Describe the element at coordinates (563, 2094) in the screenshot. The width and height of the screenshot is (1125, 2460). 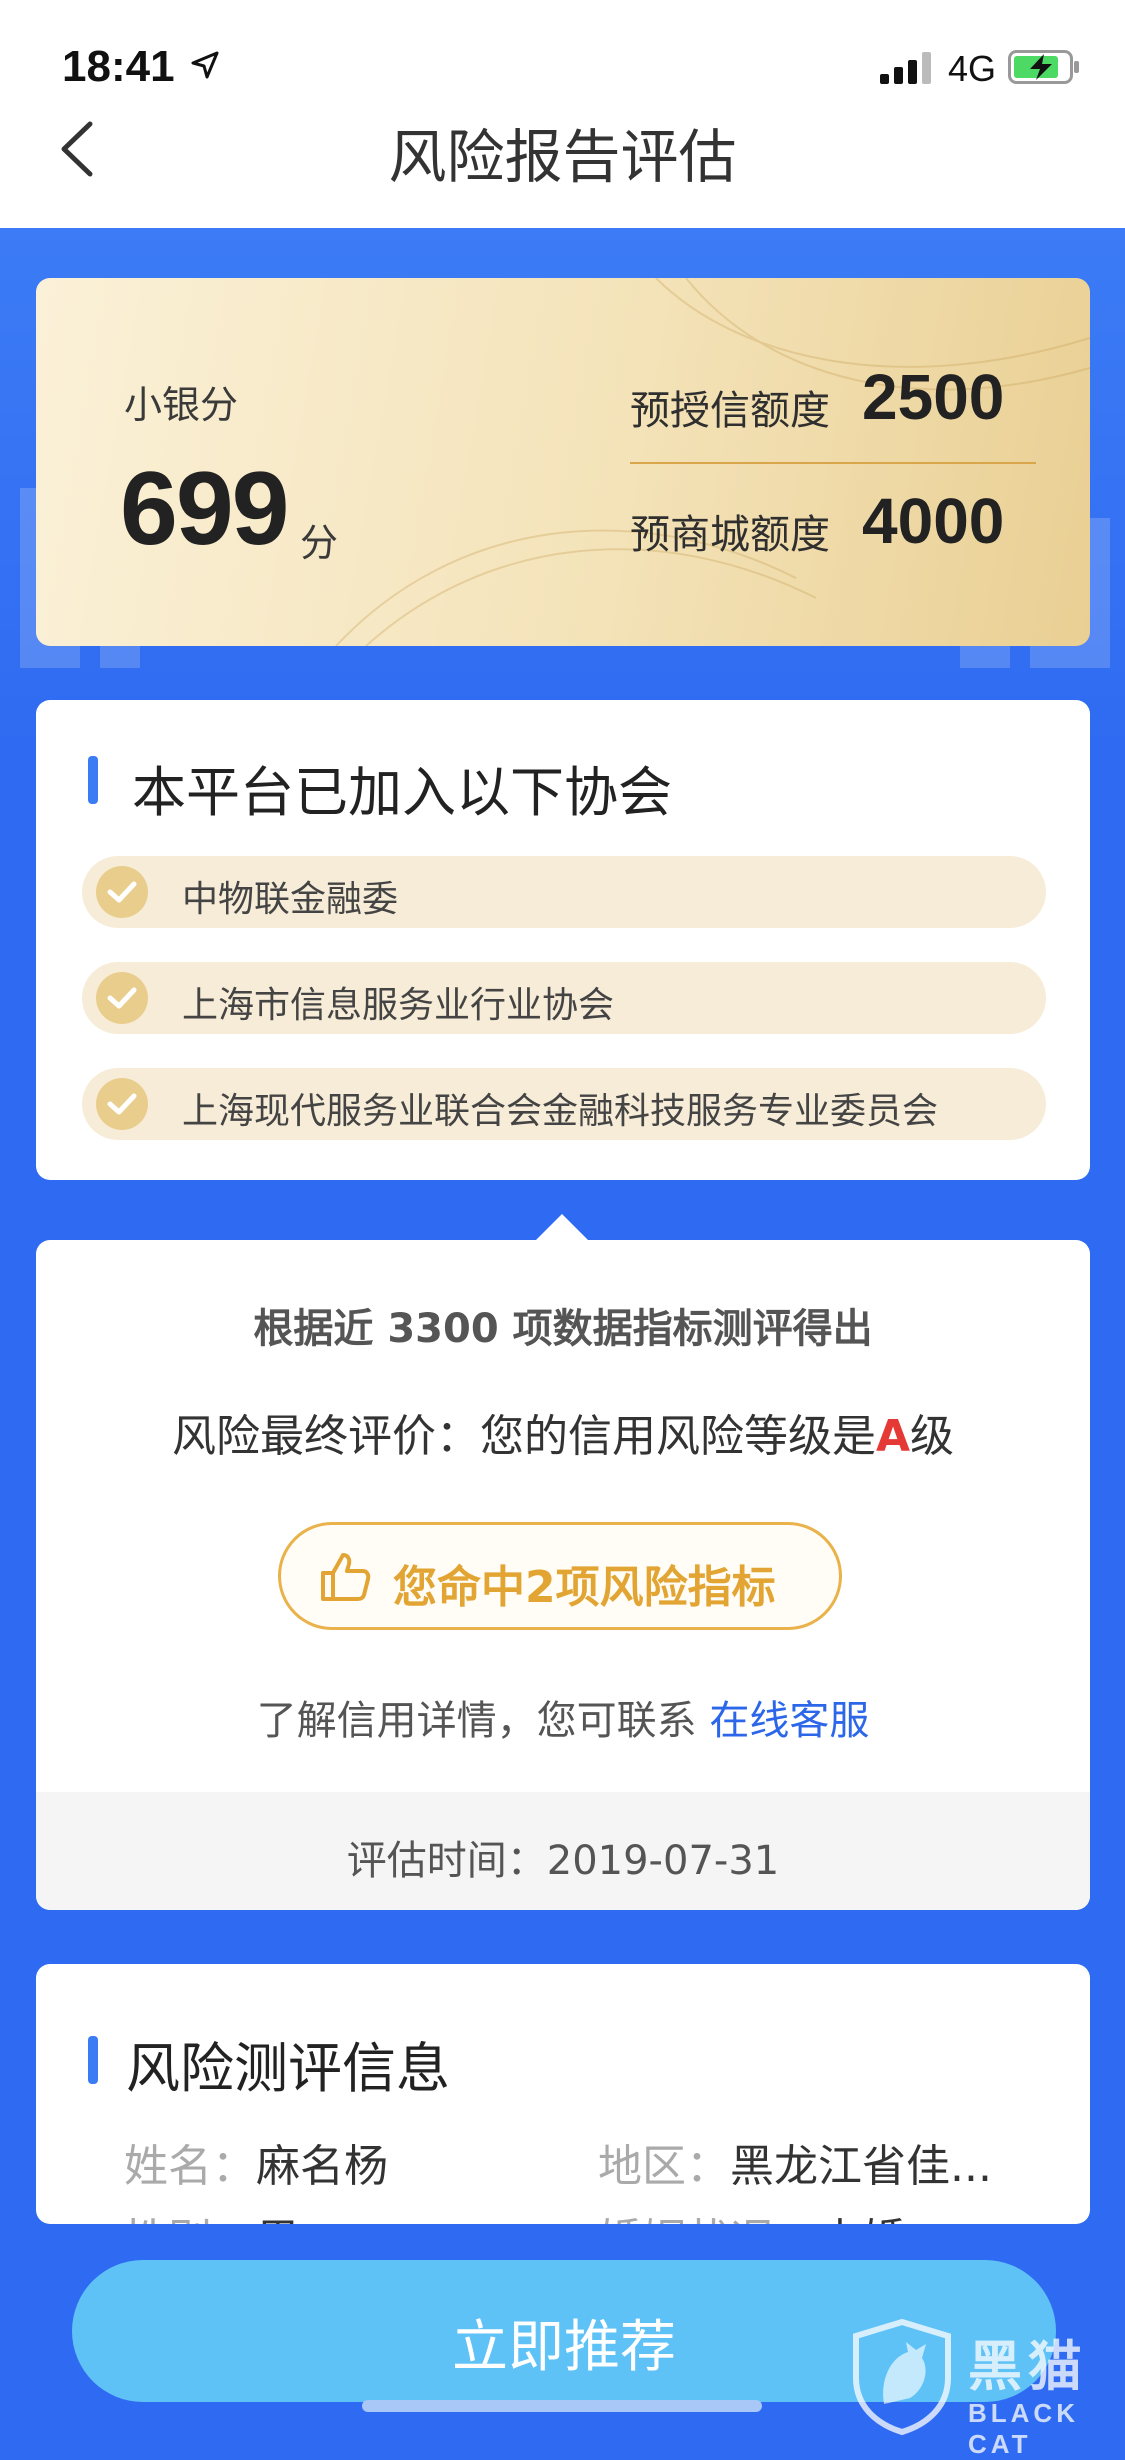
I see `risk-info-card: 风险测评信息 姓名：麻名杨 地区：黑龙江省佳... 性别：男 婚姻状况：未婚` at that location.